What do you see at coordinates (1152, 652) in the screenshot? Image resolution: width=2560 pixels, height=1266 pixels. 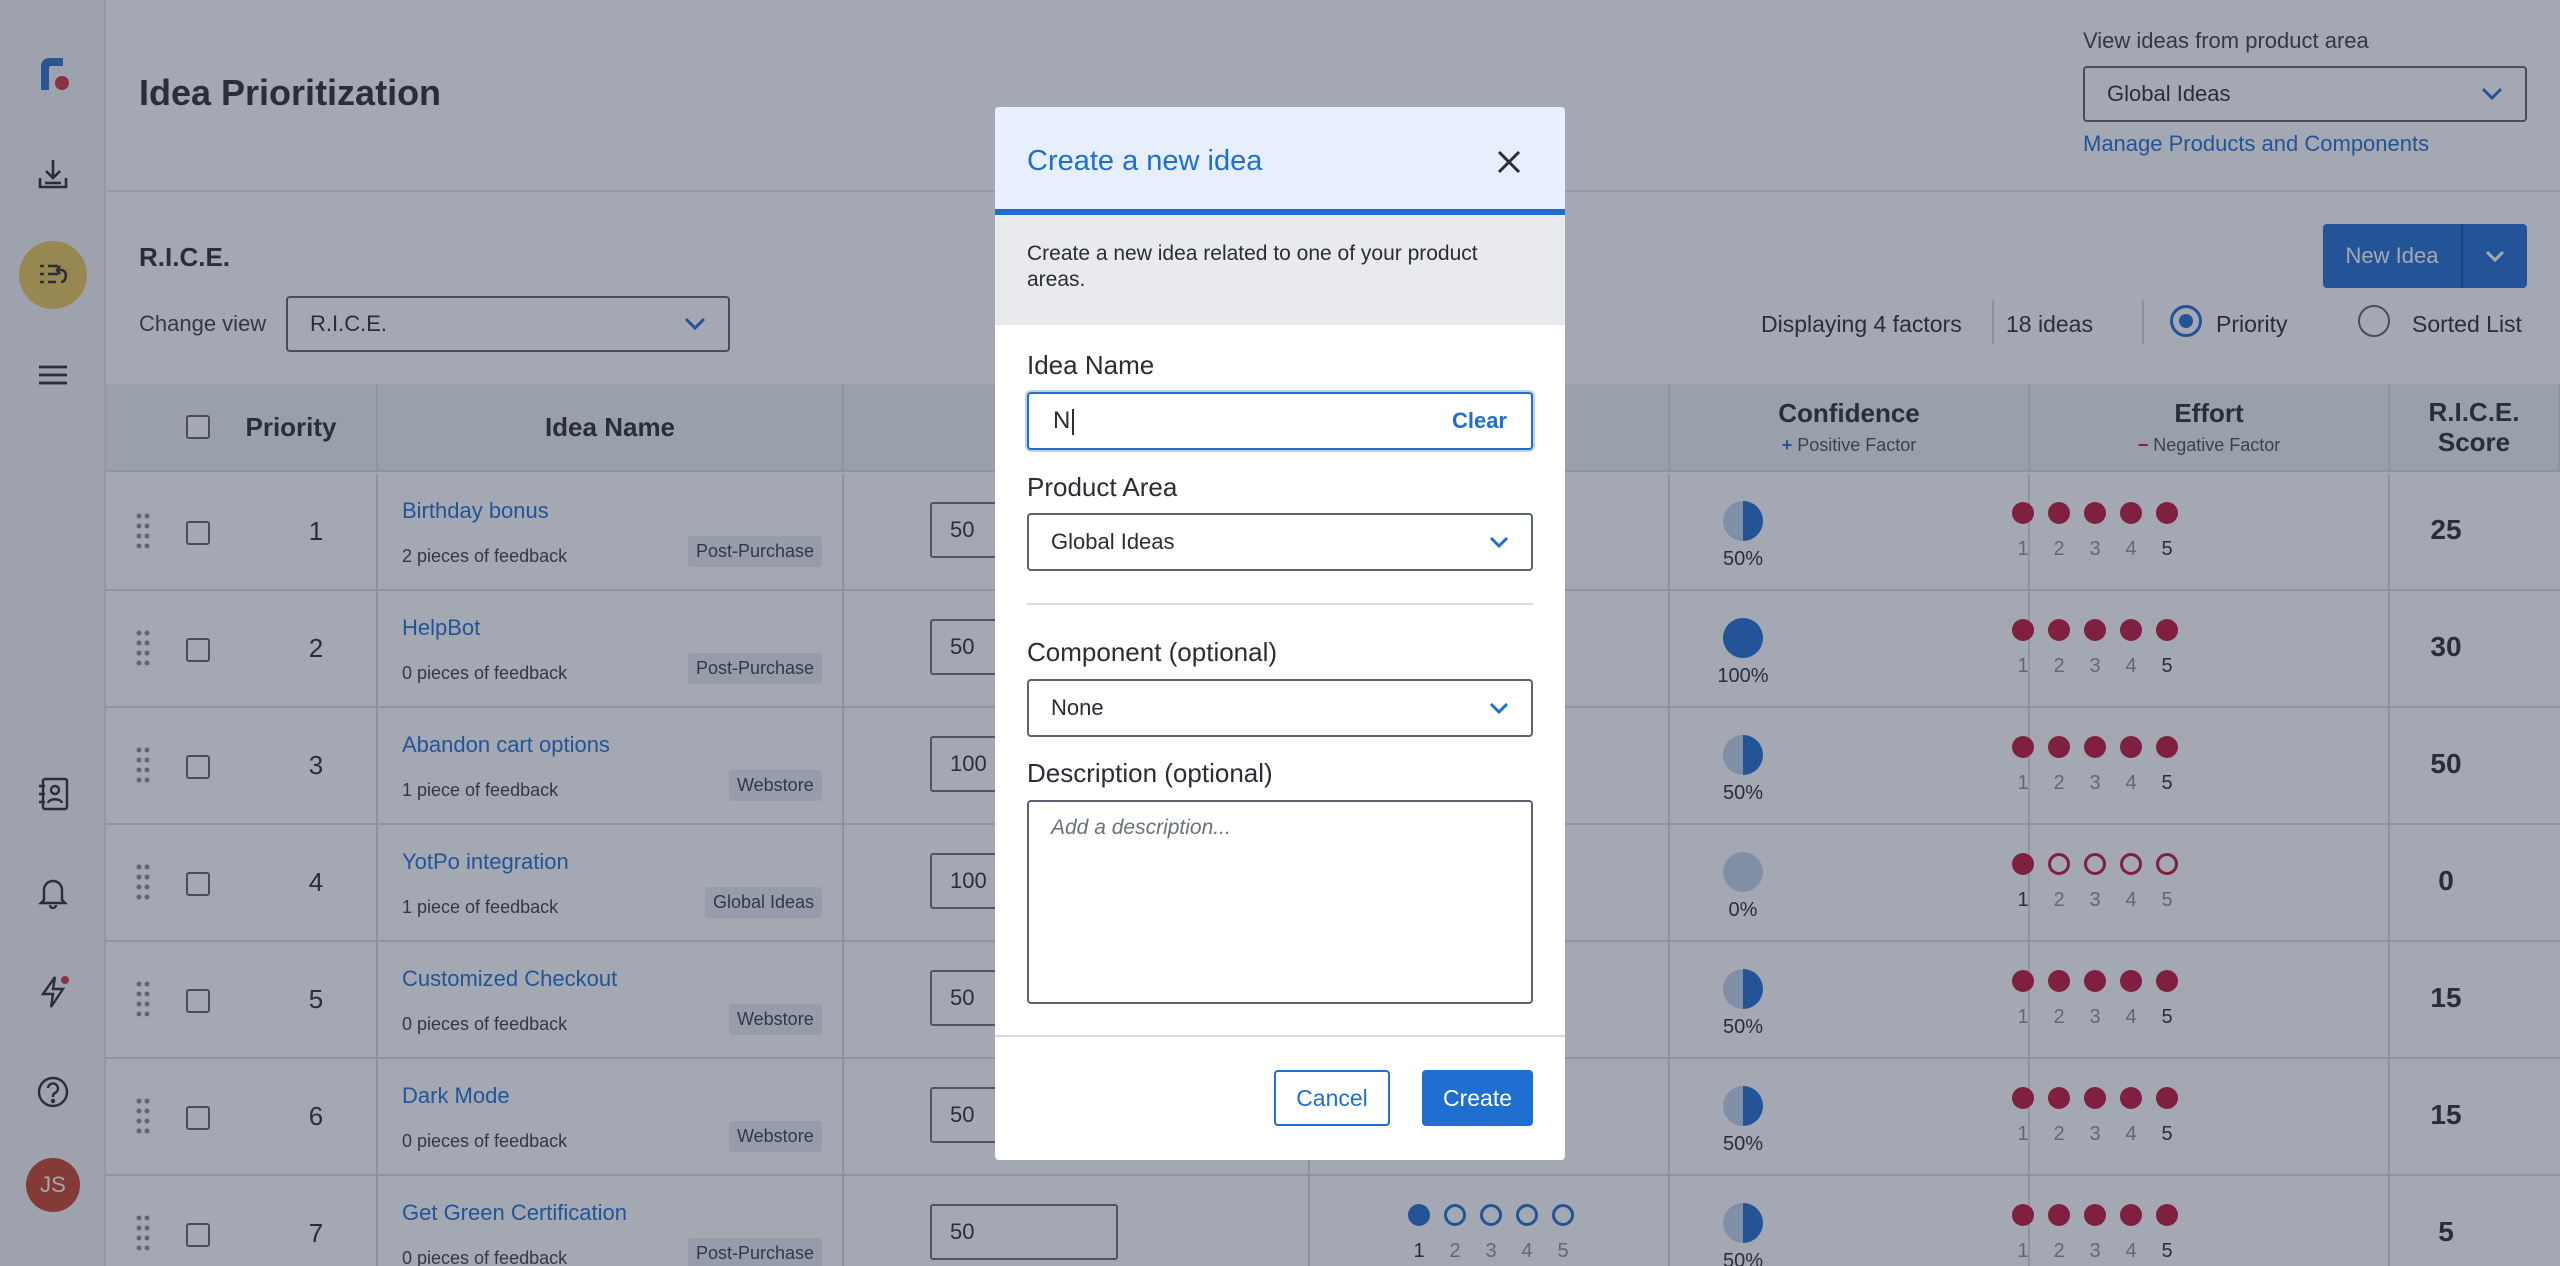 I see `component-label: Component (optional)` at bounding box center [1152, 652].